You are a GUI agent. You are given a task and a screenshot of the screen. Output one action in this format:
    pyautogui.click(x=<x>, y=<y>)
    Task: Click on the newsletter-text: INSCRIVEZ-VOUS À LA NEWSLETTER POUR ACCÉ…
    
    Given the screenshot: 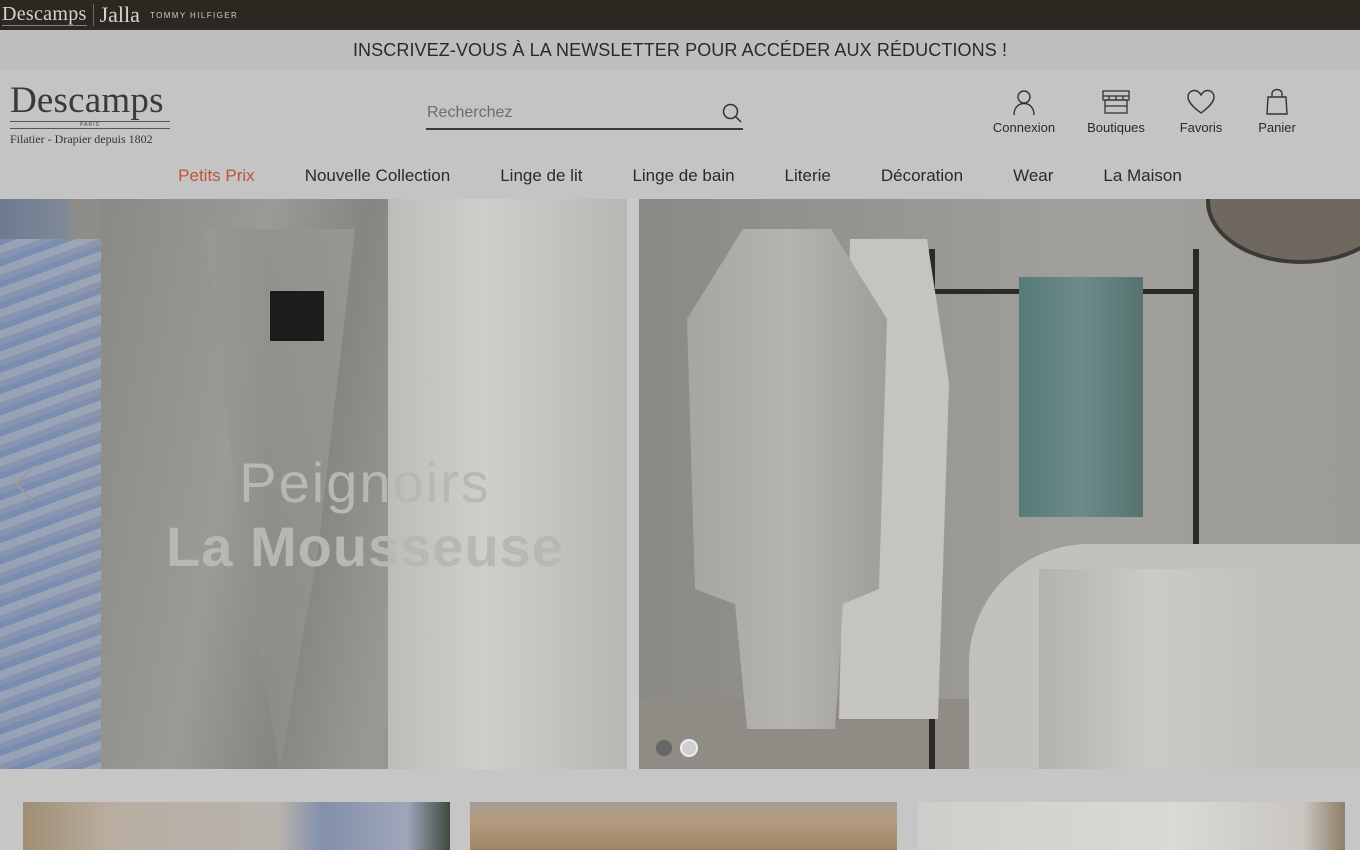 What is the action you would take?
    pyautogui.click(x=680, y=49)
    